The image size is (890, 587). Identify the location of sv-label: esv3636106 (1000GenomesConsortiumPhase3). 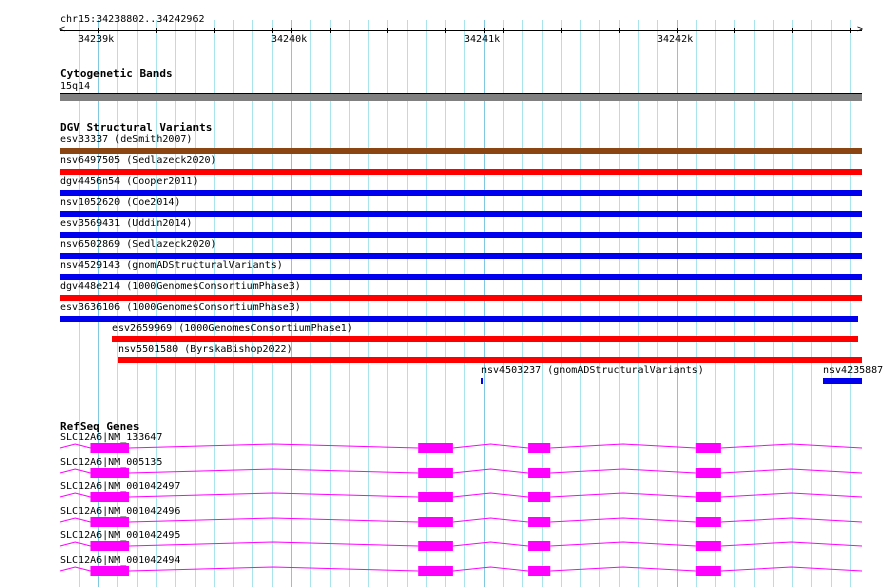
(180, 307).